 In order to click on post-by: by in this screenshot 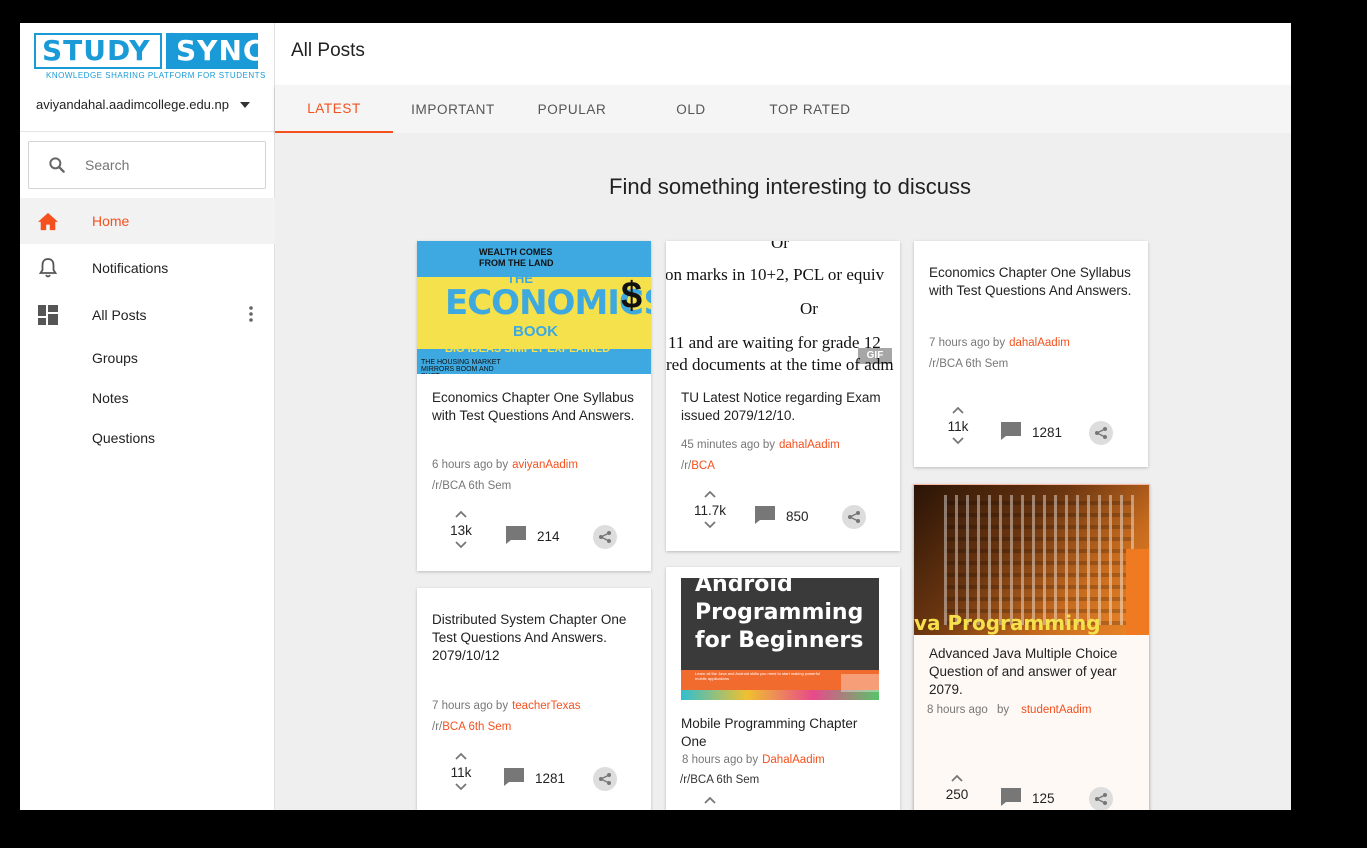, I will do `click(1003, 710)`.